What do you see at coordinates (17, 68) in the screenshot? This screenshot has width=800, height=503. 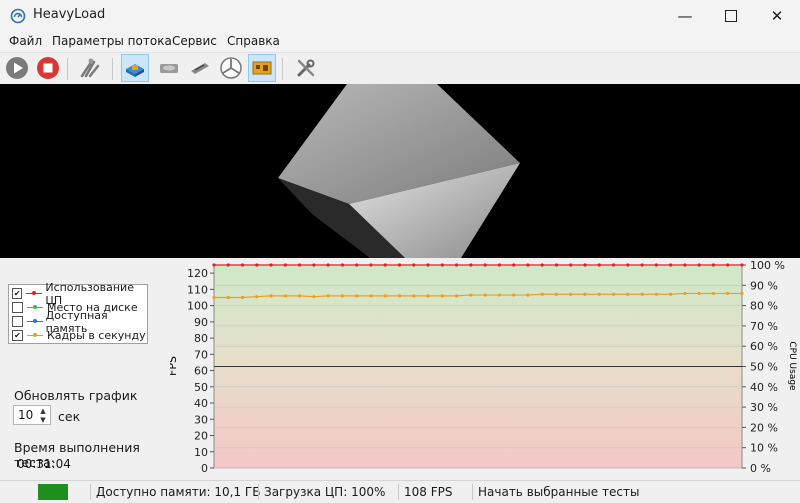 I see `start-button` at bounding box center [17, 68].